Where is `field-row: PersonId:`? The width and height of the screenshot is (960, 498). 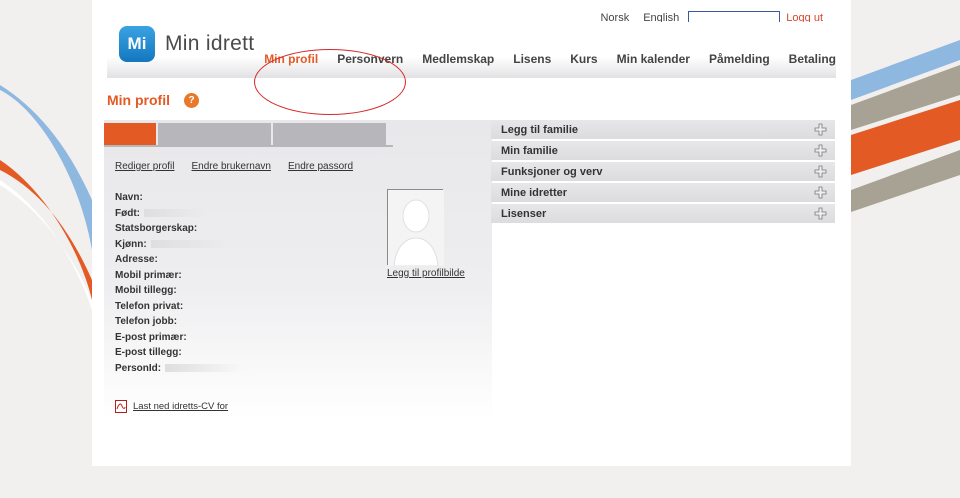 field-row: PersonId: is located at coordinates (179, 369).